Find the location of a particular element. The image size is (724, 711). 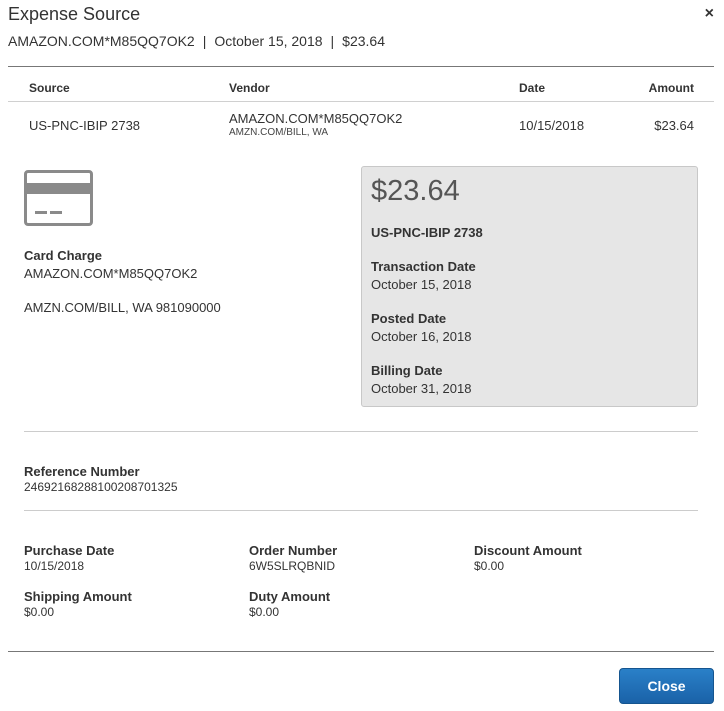

discount-amount-value: $0.00 is located at coordinates (489, 566).